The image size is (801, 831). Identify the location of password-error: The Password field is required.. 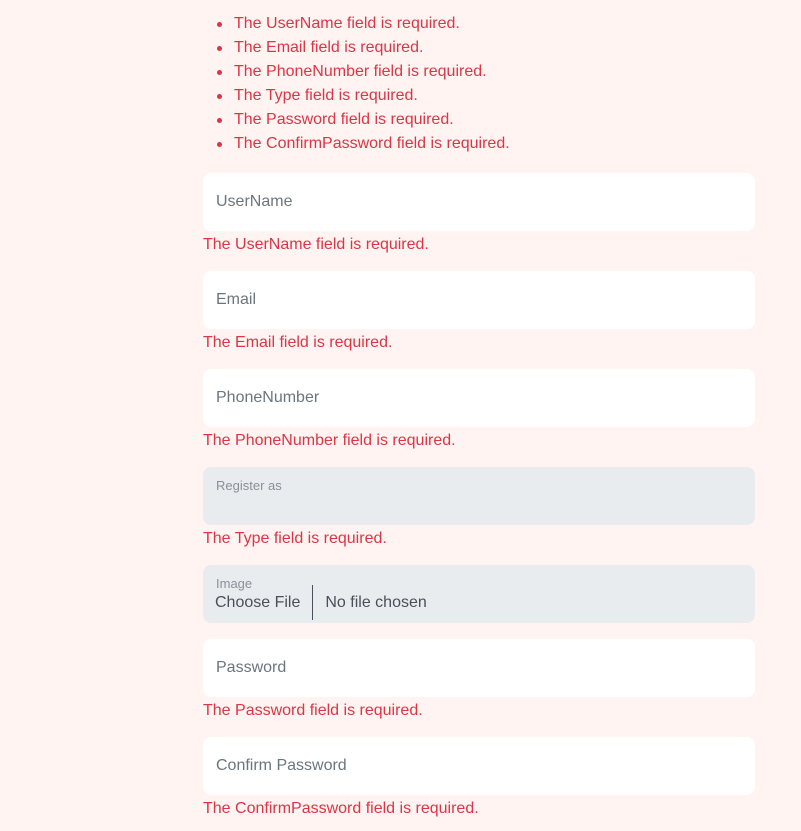
(313, 710).